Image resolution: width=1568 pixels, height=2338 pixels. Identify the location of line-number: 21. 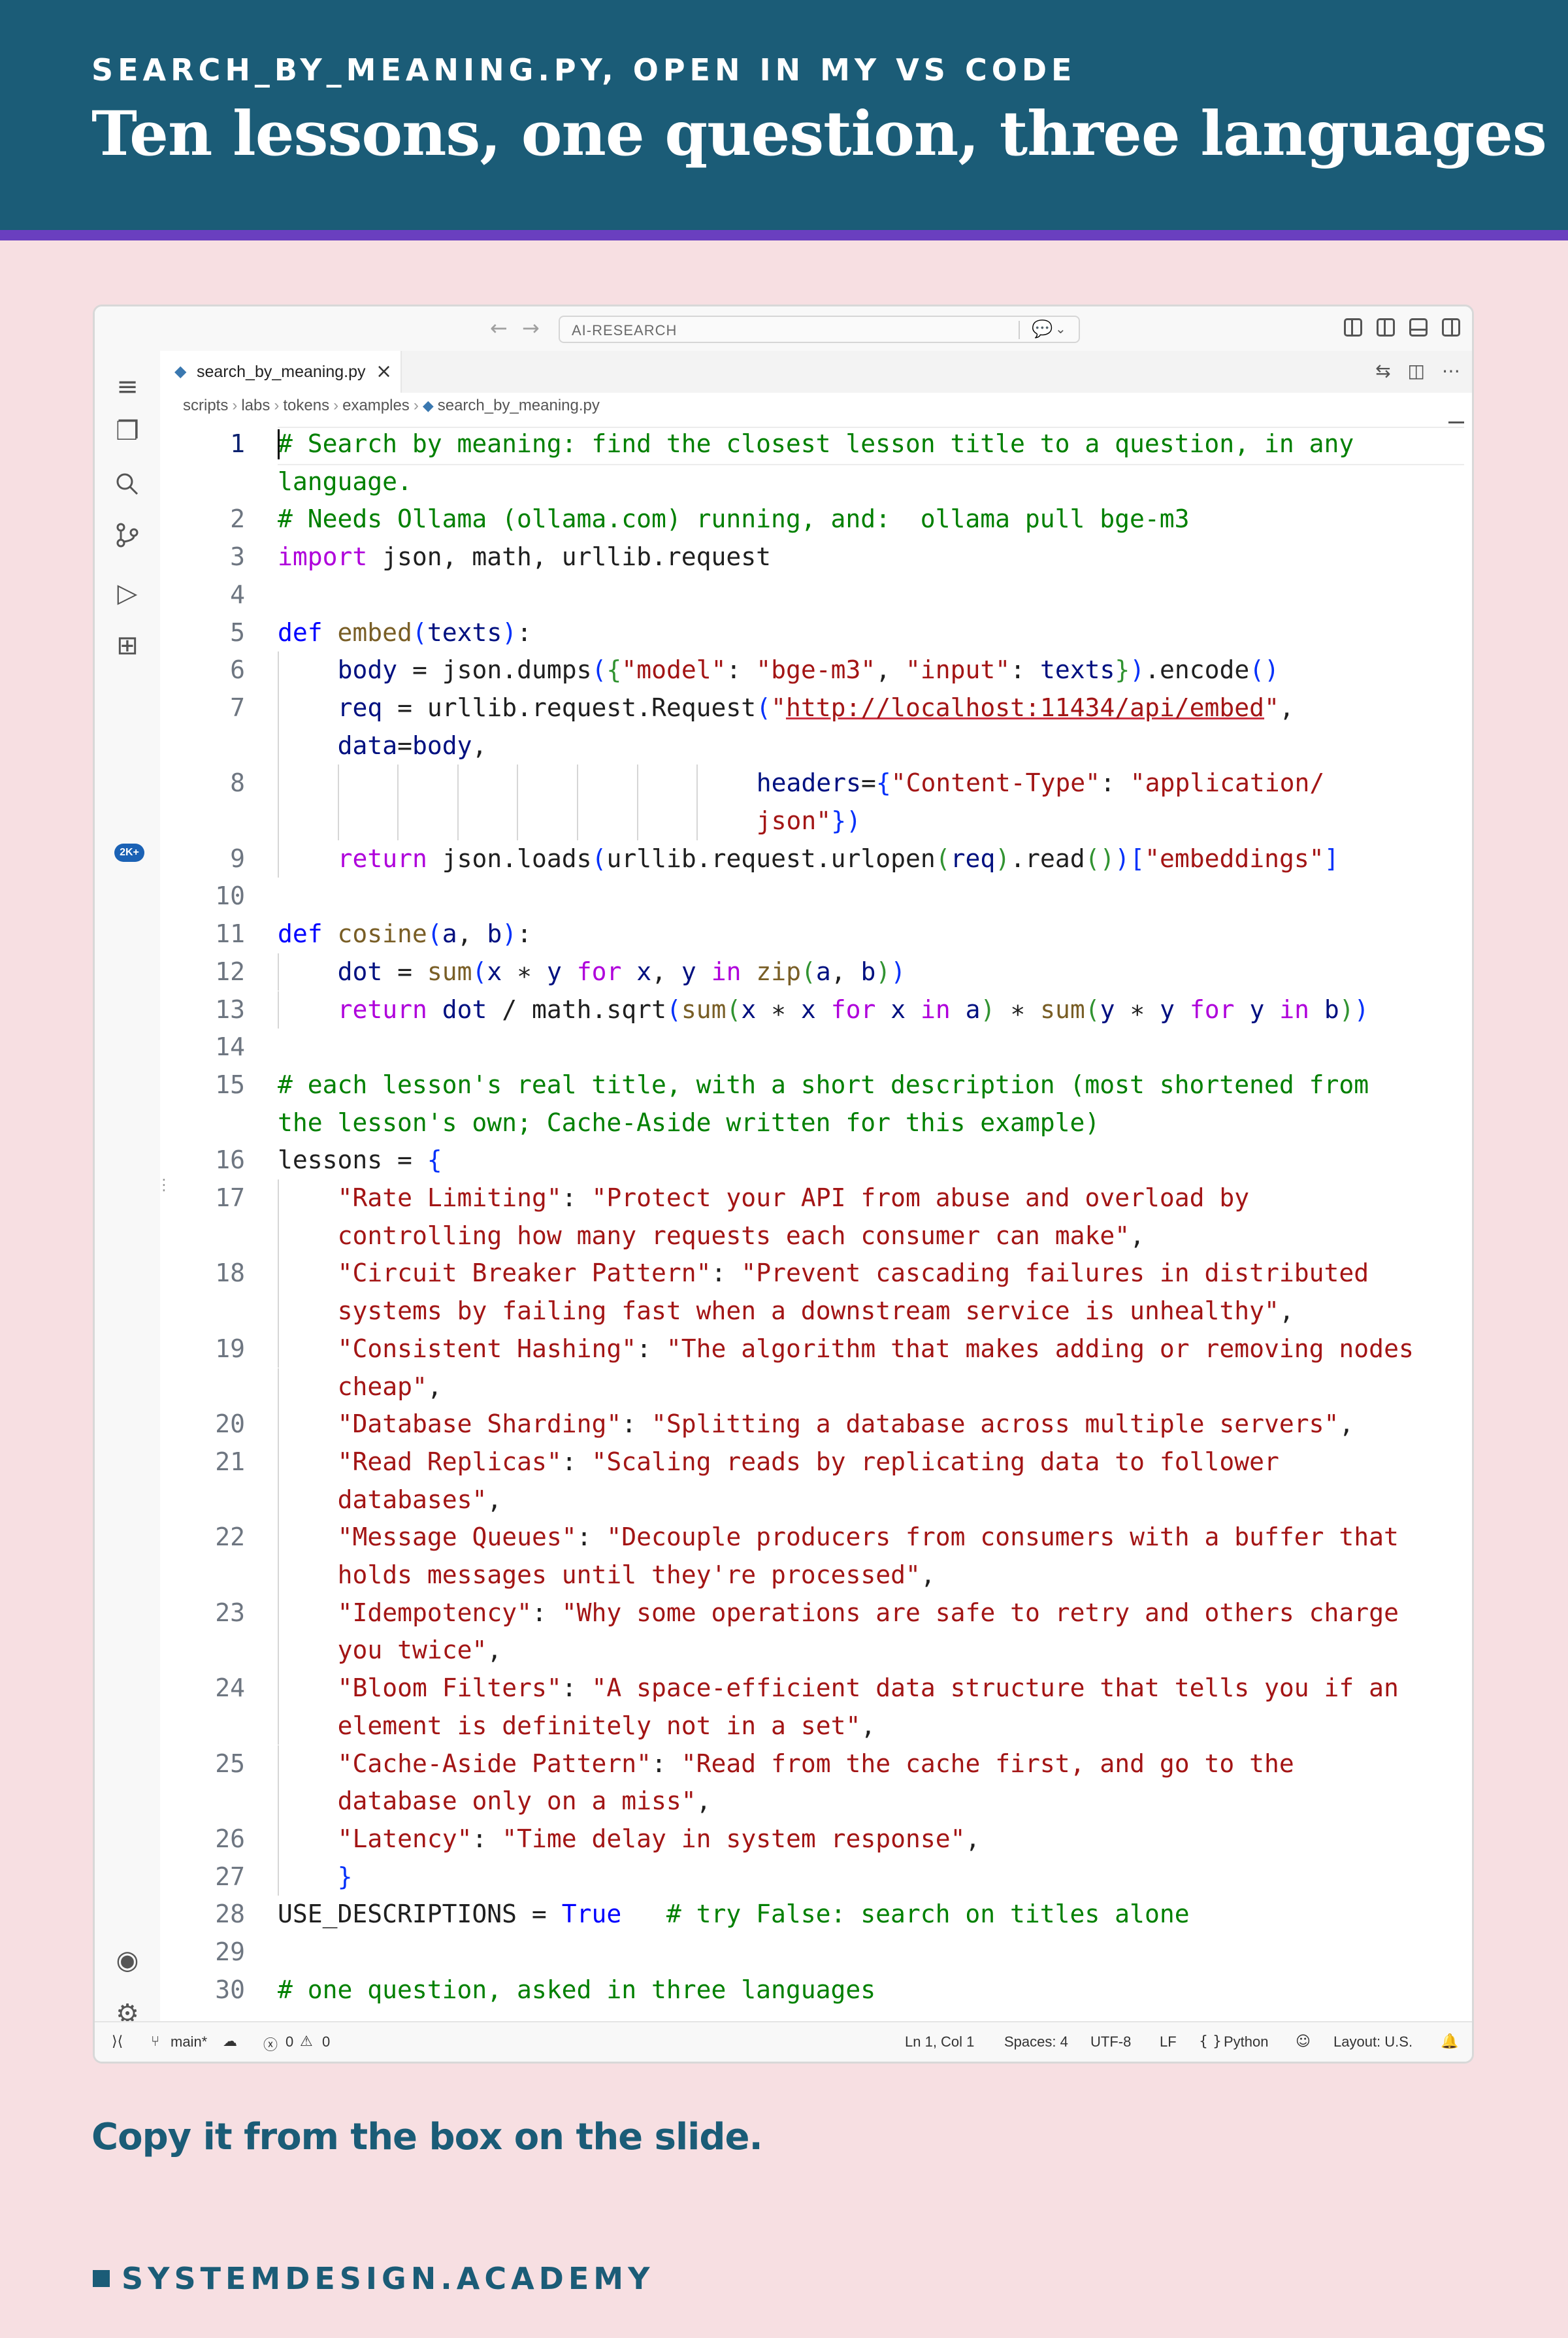
(230, 1461).